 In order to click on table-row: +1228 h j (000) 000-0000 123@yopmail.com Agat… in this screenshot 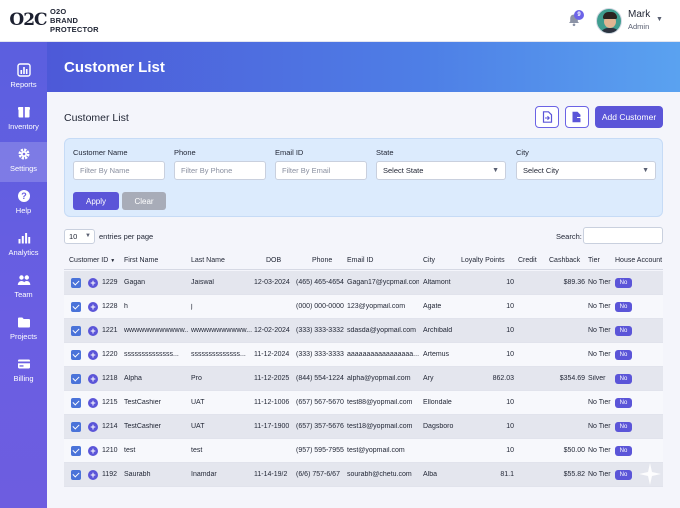, I will do `click(363, 307)`.